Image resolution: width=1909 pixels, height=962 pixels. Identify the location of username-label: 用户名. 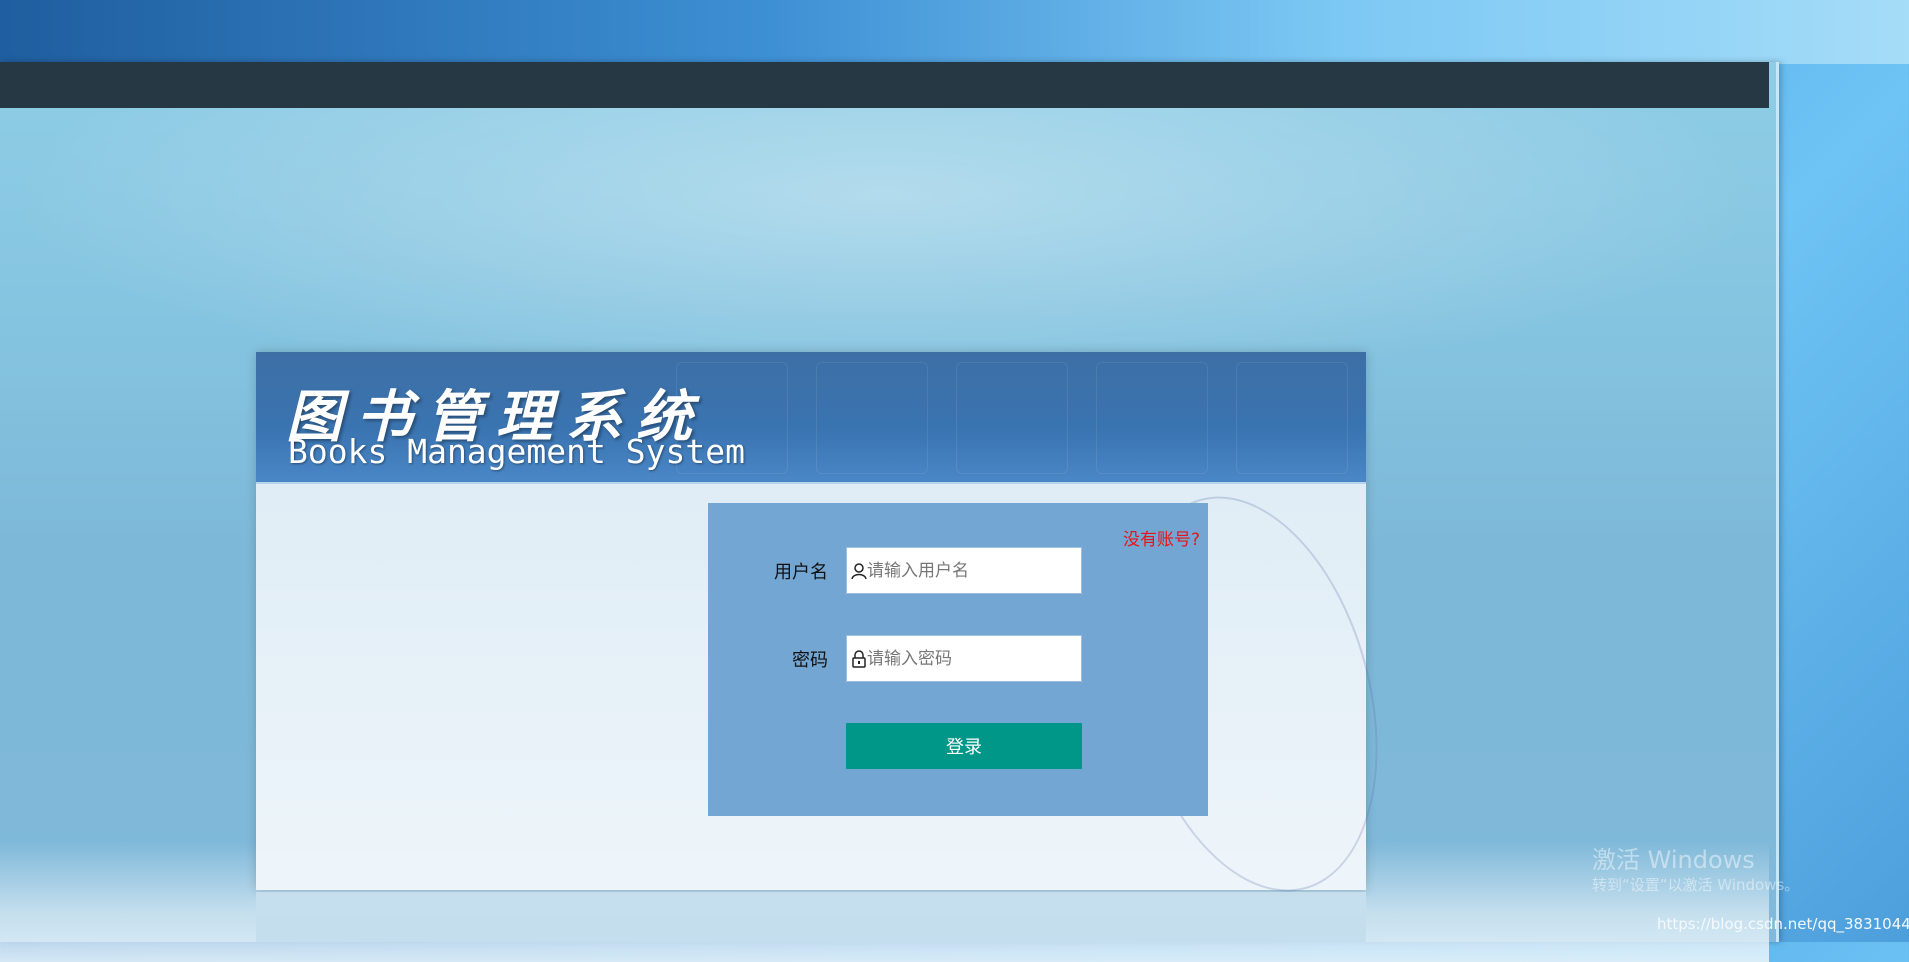
(801, 572).